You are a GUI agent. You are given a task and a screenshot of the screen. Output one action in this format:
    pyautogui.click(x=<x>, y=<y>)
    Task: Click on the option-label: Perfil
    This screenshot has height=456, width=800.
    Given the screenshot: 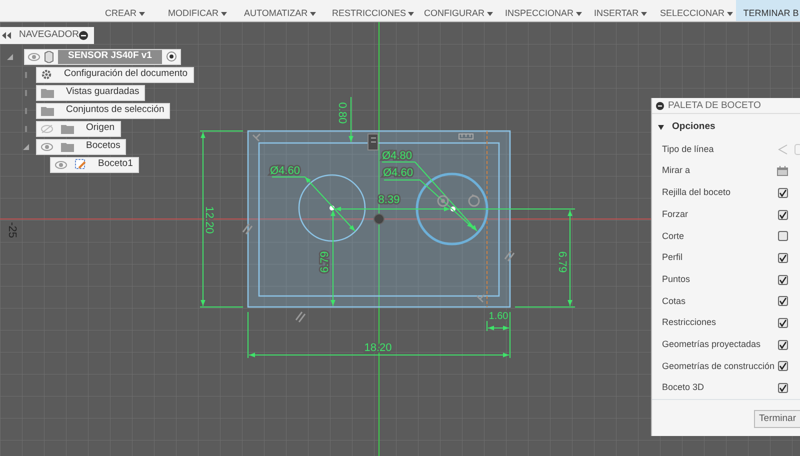 What is the action you would take?
    pyautogui.click(x=672, y=257)
    